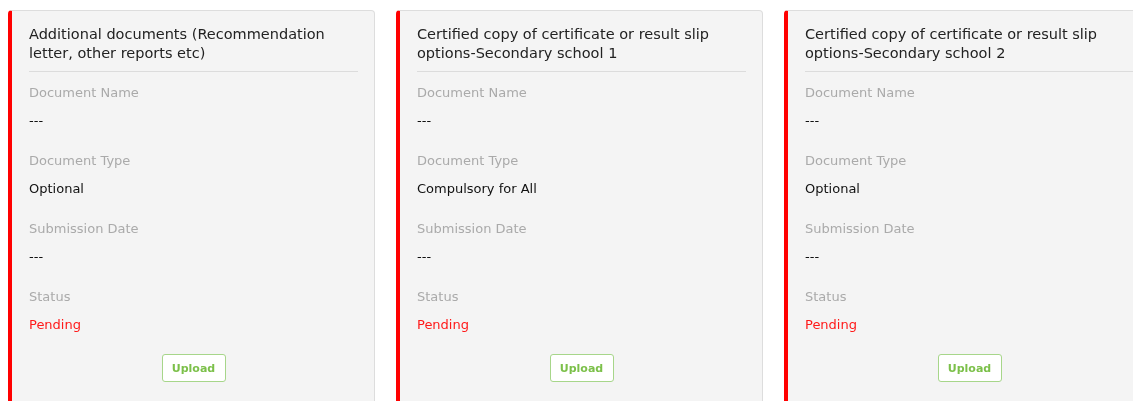 The image size is (1133, 401). I want to click on card-title: Additional documents (Recommendation letter, other reports etc), so click(177, 44).